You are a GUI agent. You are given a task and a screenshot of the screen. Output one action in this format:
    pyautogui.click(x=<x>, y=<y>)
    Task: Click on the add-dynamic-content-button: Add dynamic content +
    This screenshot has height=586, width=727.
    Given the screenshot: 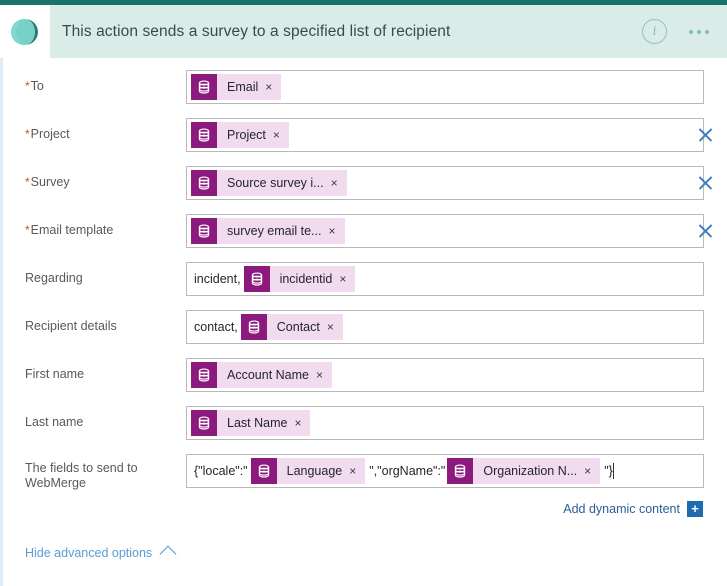 What is the action you would take?
    pyautogui.click(x=633, y=509)
    